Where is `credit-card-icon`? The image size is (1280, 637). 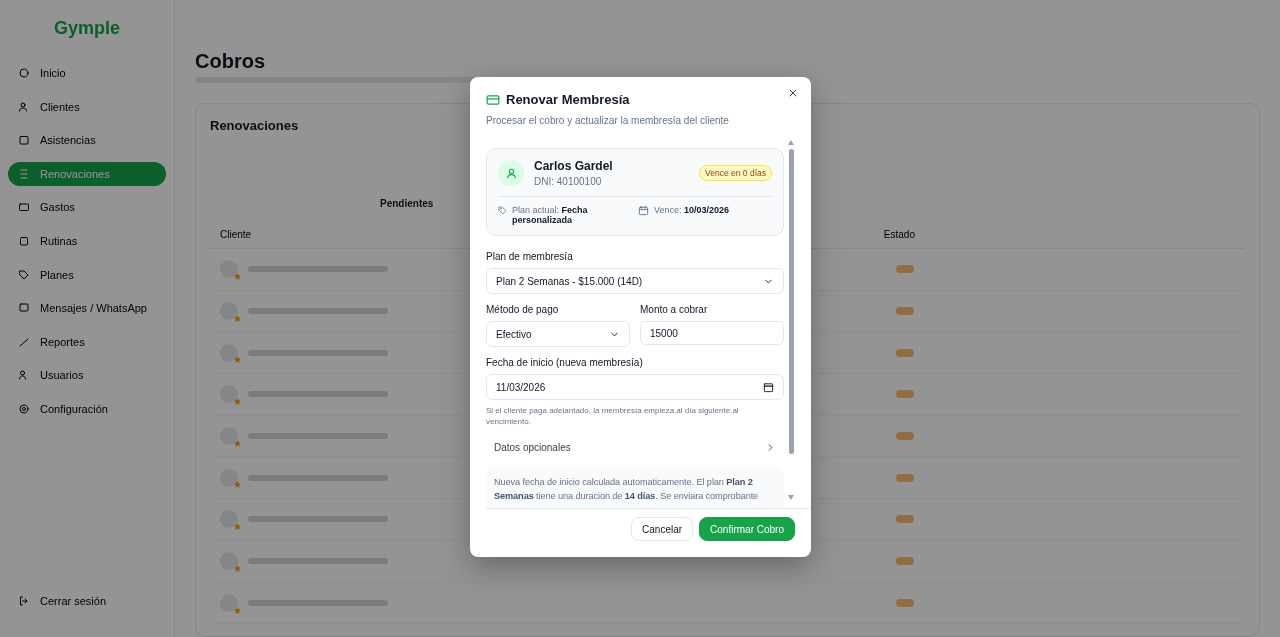
credit-card-icon is located at coordinates (493, 99).